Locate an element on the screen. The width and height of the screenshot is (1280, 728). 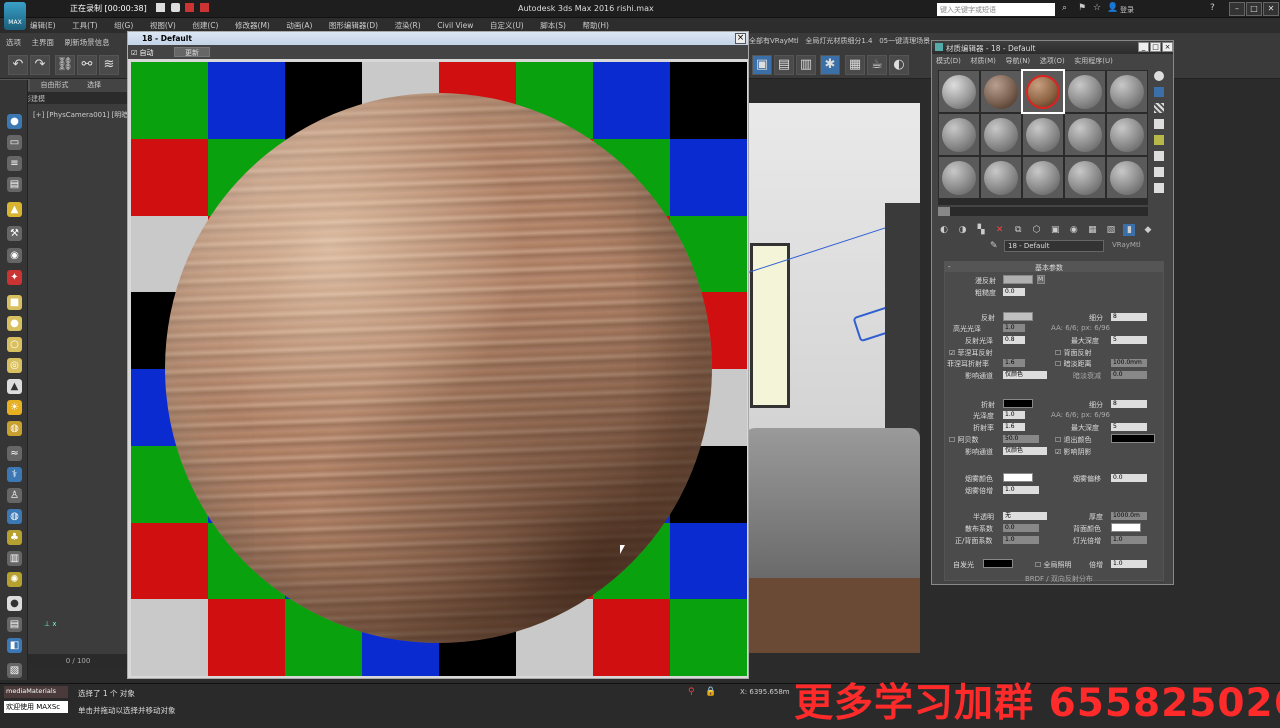
utilities-icon: ⚒ is located at coordinates (14, 233).